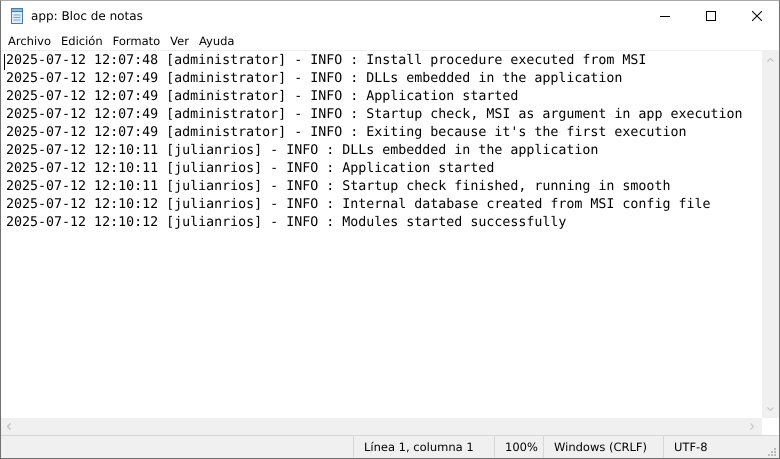 The image size is (780, 459). I want to click on status-text: Windows (CRLF), so click(601, 447).